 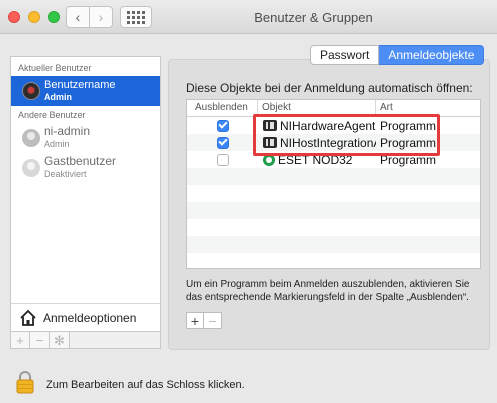 I want to click on sidebar-toolbar: + − ✻, so click(x=85, y=341).